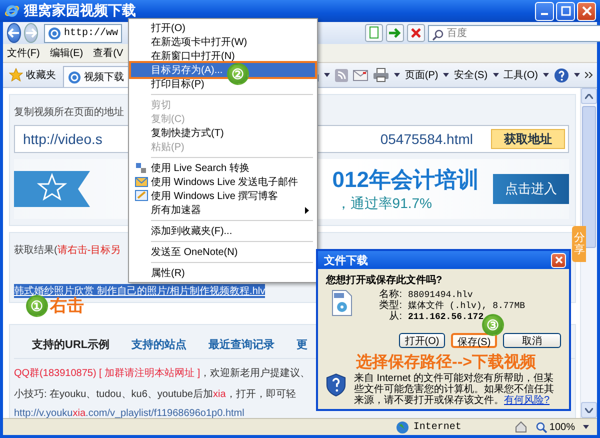 The width and height of the screenshot is (600, 438). Describe the element at coordinates (36, 250) in the screenshot. I see `result-label: 获取结果(` at that location.